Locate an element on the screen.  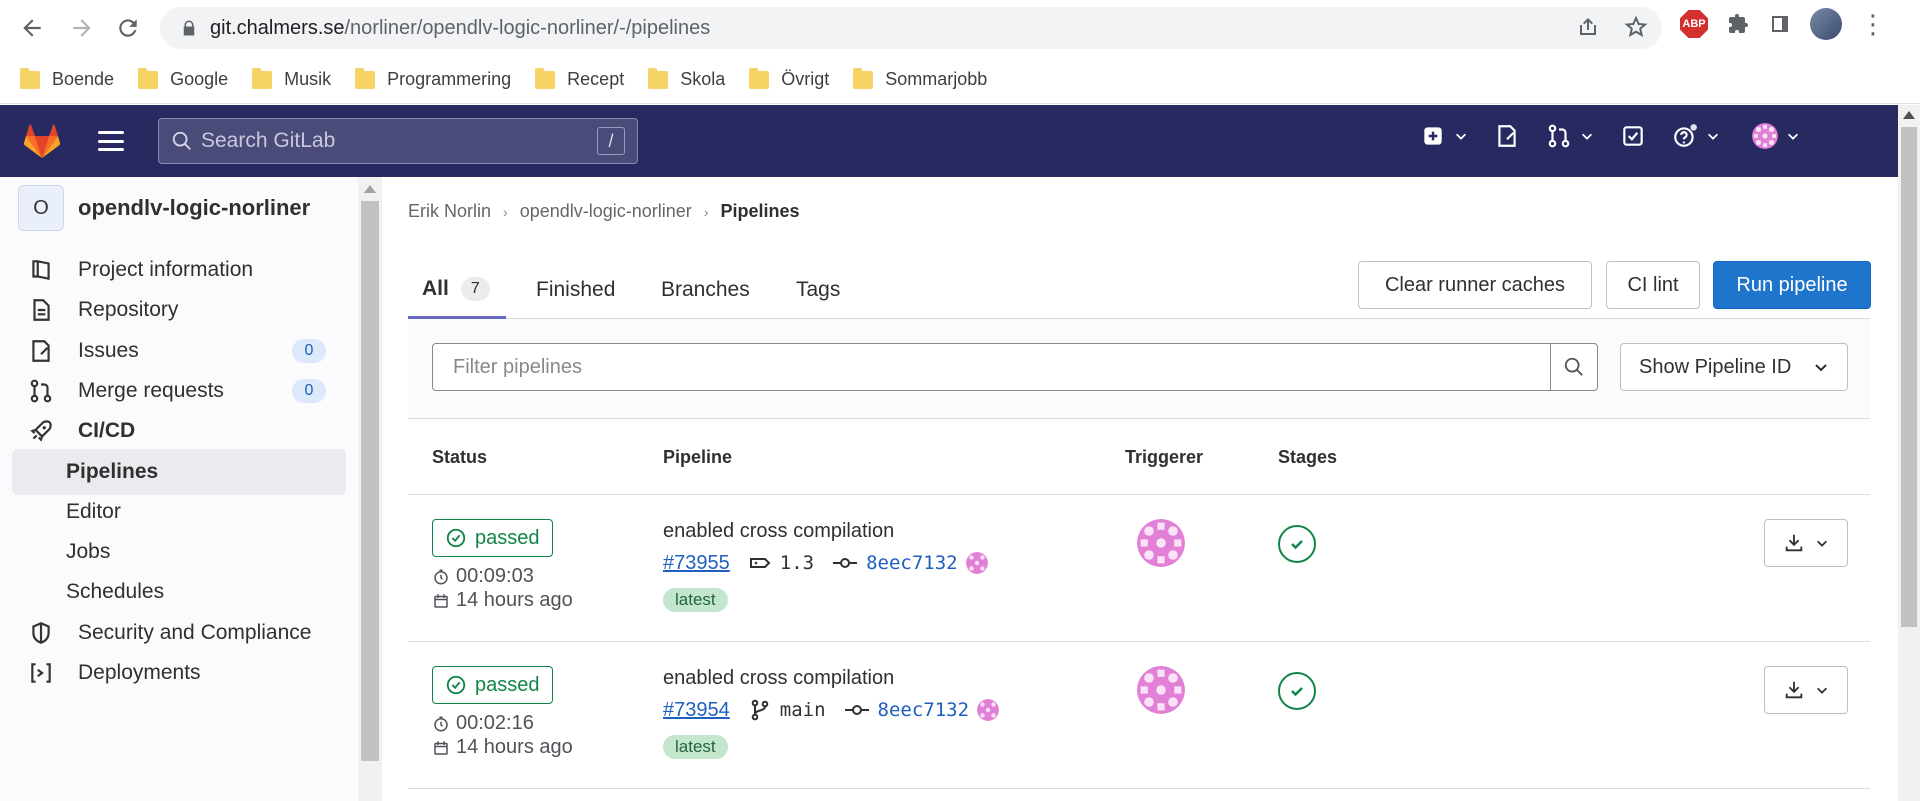
ci-lint-button: CI lint is located at coordinates (1653, 285).